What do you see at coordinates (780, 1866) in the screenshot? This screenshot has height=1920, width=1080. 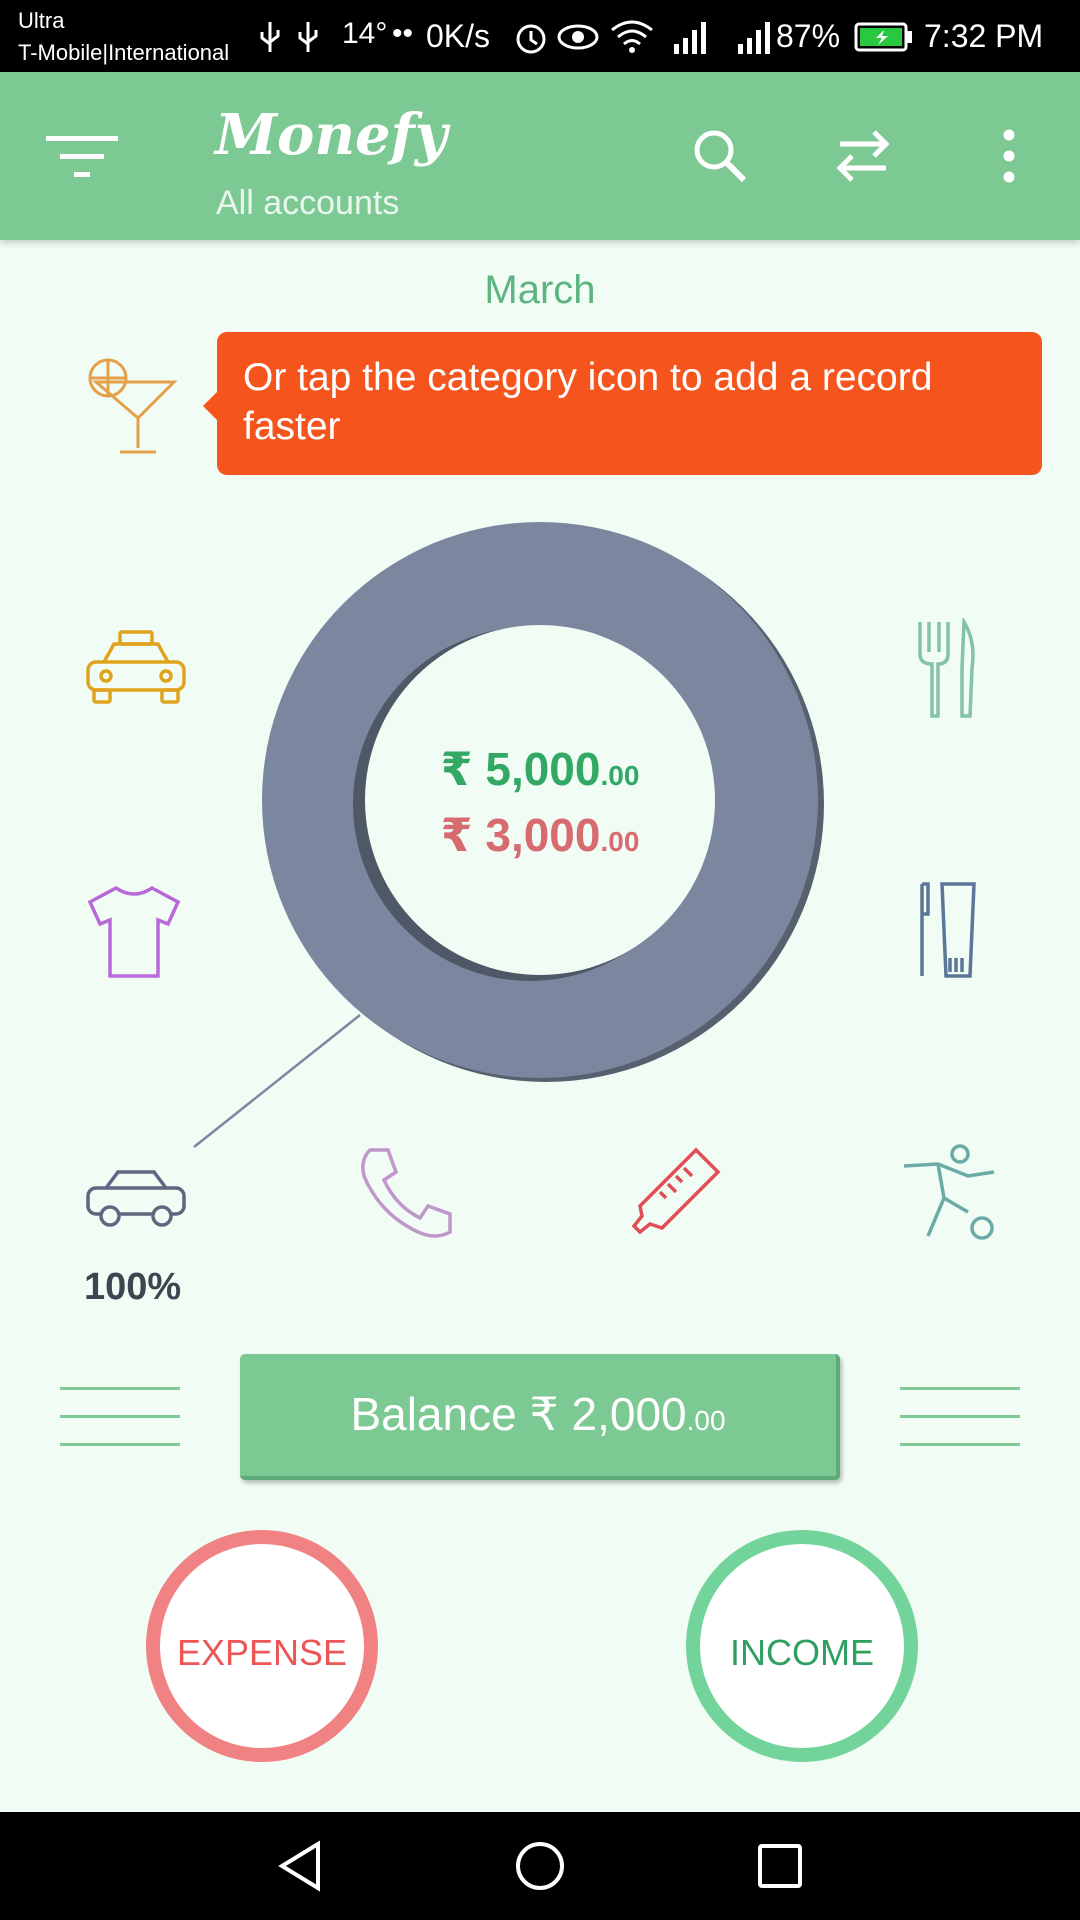 I see `recents-icon` at bounding box center [780, 1866].